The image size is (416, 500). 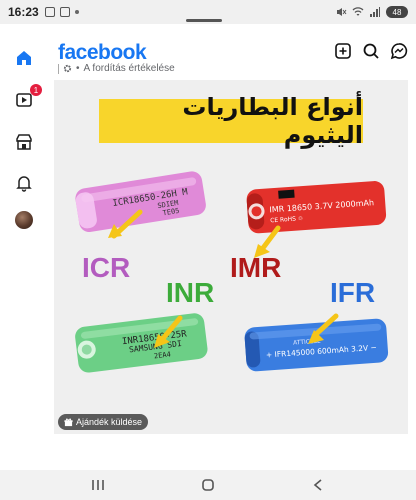 I want to click on bell-icon, so click(x=24, y=184).